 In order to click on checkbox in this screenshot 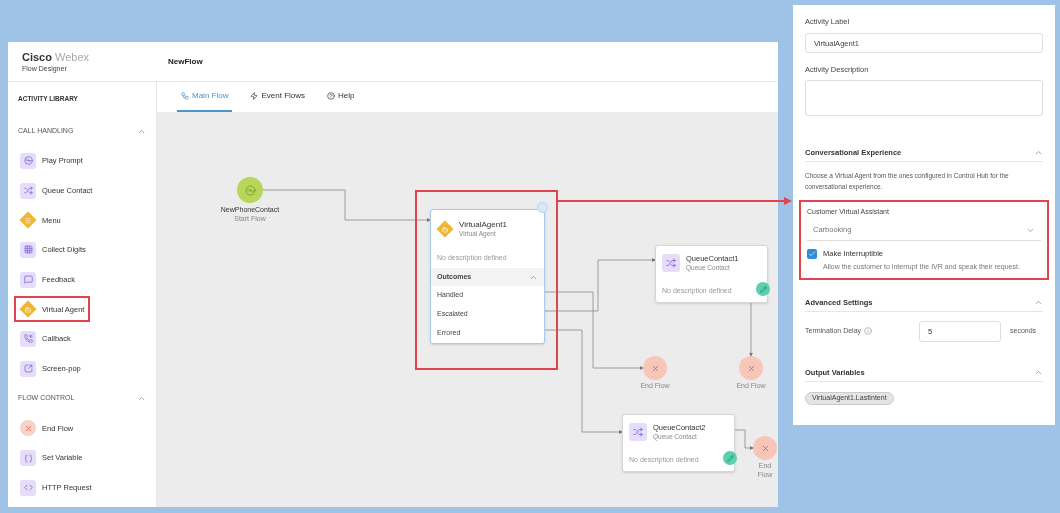, I will do `click(812, 253)`.